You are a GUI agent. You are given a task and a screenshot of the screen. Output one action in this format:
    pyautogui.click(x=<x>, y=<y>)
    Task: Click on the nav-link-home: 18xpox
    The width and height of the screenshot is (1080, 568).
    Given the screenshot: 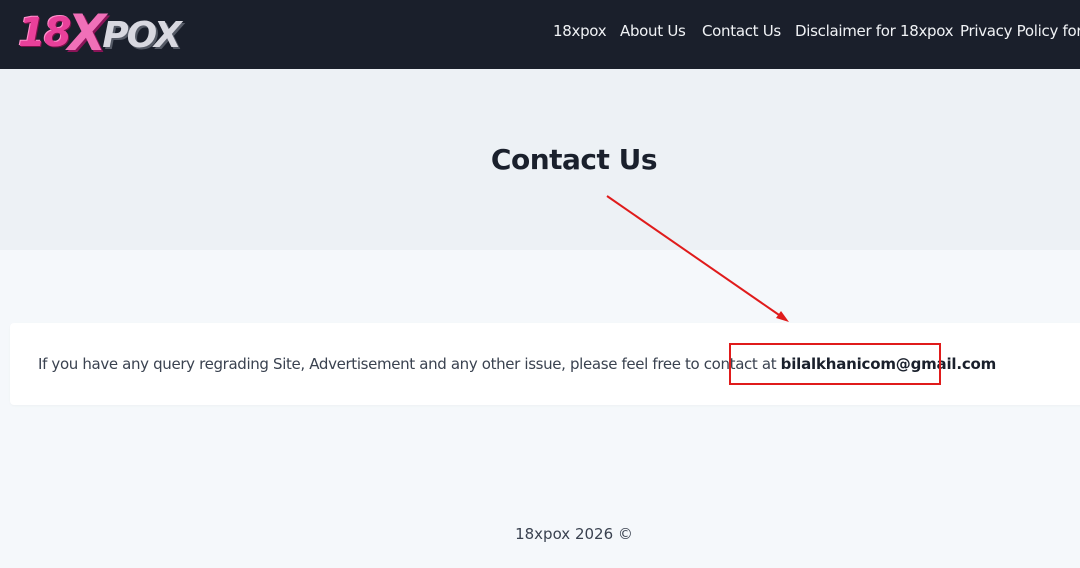 What is the action you would take?
    pyautogui.click(x=580, y=31)
    